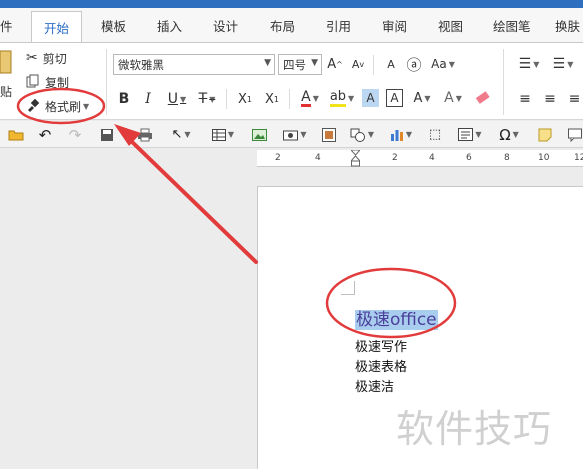  What do you see at coordinates (420, 158) in the screenshot?
I see `horizontal-ruler: 2 4 2 4 6 8 10 12` at bounding box center [420, 158].